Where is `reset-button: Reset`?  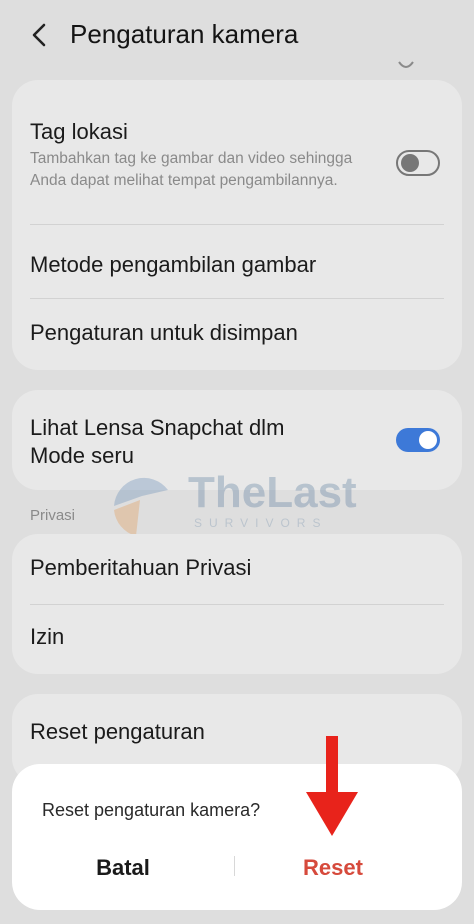
reset-button: Reset is located at coordinates (333, 868).